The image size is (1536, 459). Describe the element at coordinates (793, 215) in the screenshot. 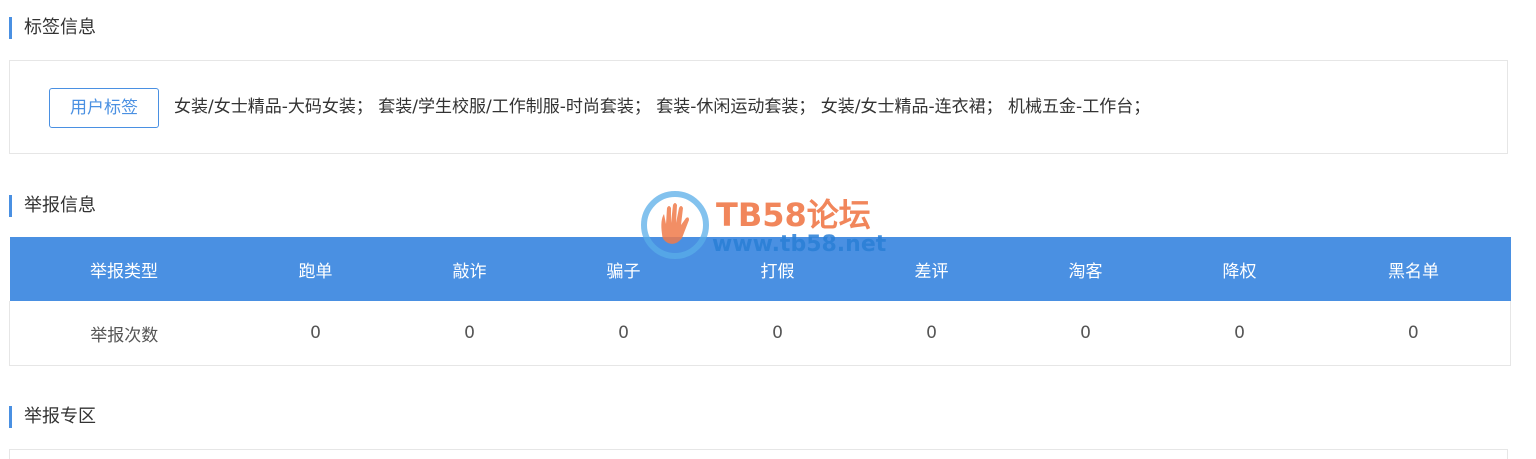

I see `watermark-title: TB58论坛` at that location.